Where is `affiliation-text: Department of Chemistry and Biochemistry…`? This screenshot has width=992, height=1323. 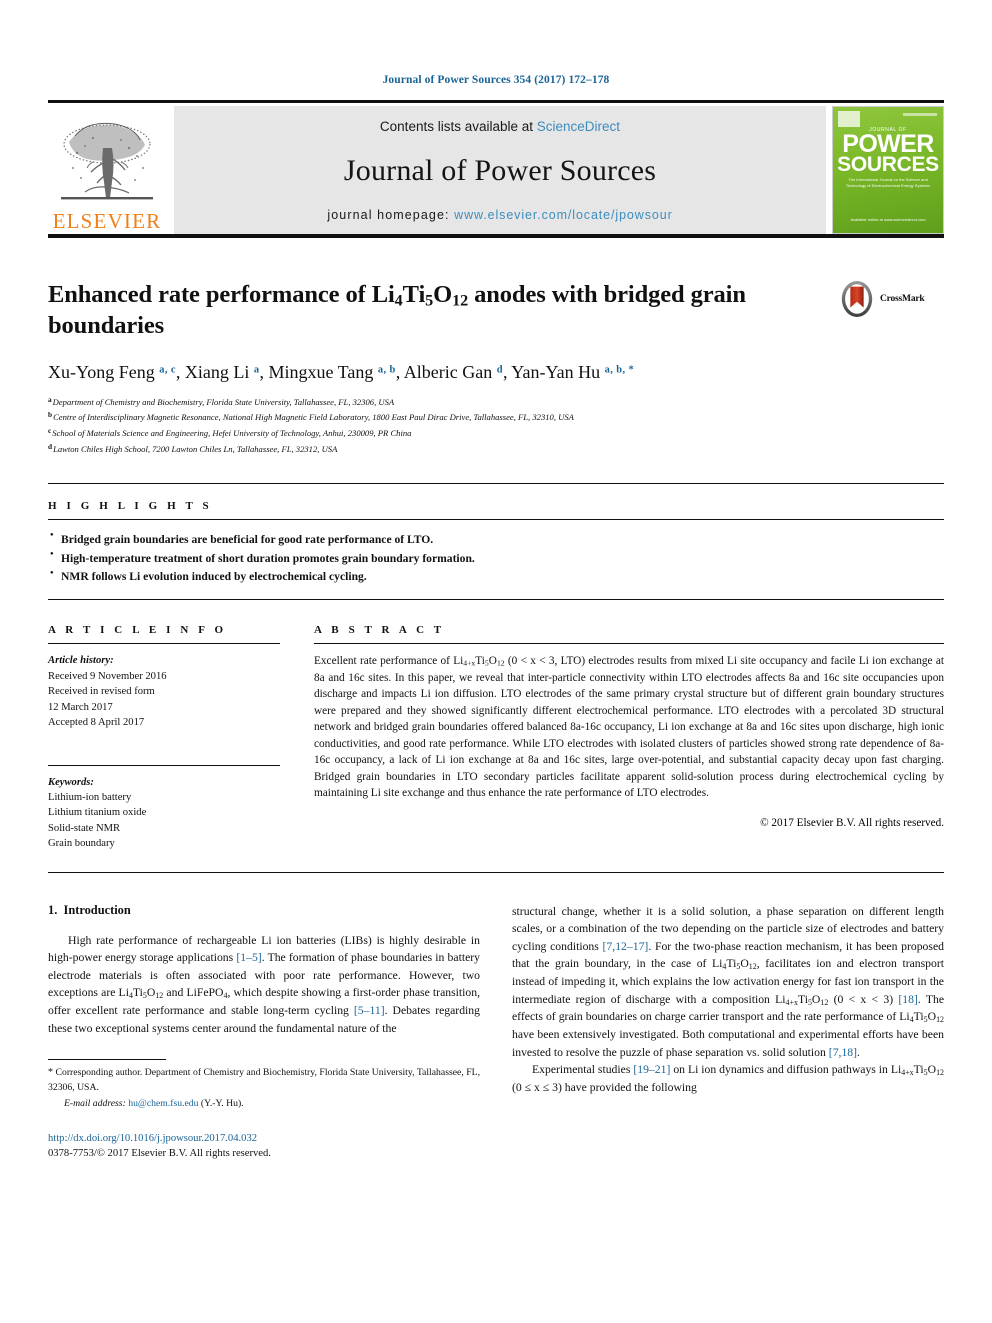
affiliation-text: Department of Chemistry and Biochemistry… is located at coordinates (223, 401).